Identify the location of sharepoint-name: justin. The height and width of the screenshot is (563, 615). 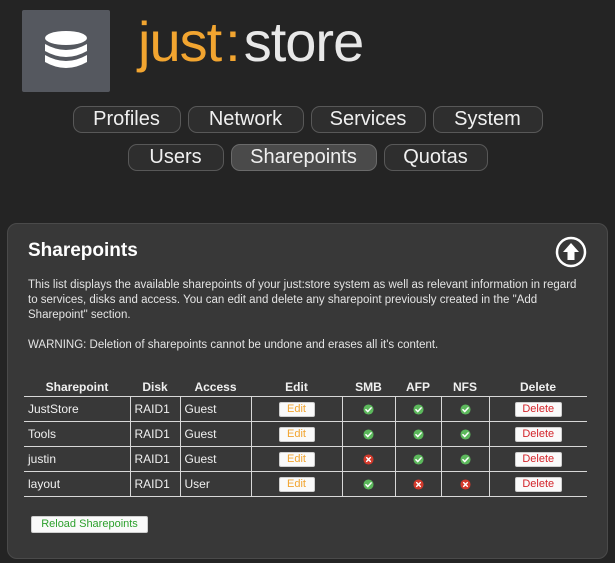
(77, 459).